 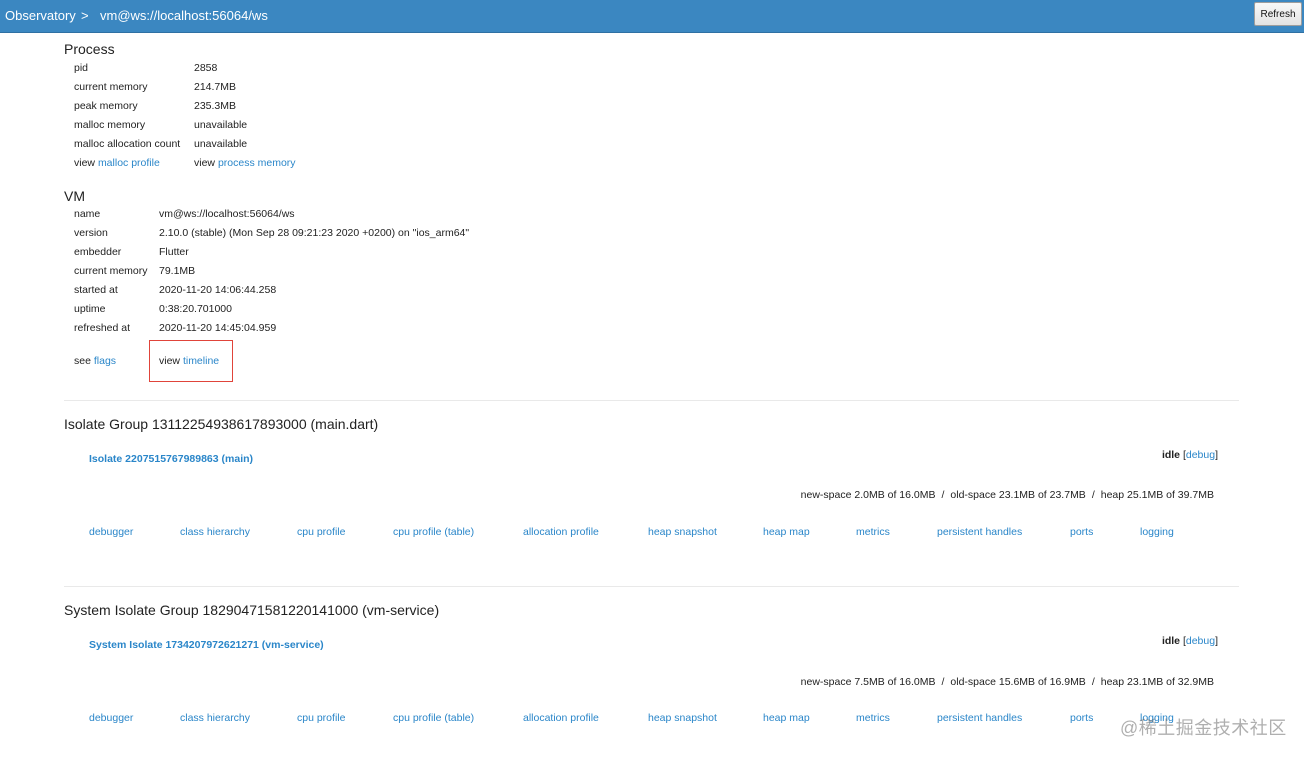 I want to click on heap-usage: heap 25.1MB of 39.7MB, so click(x=1157, y=495).